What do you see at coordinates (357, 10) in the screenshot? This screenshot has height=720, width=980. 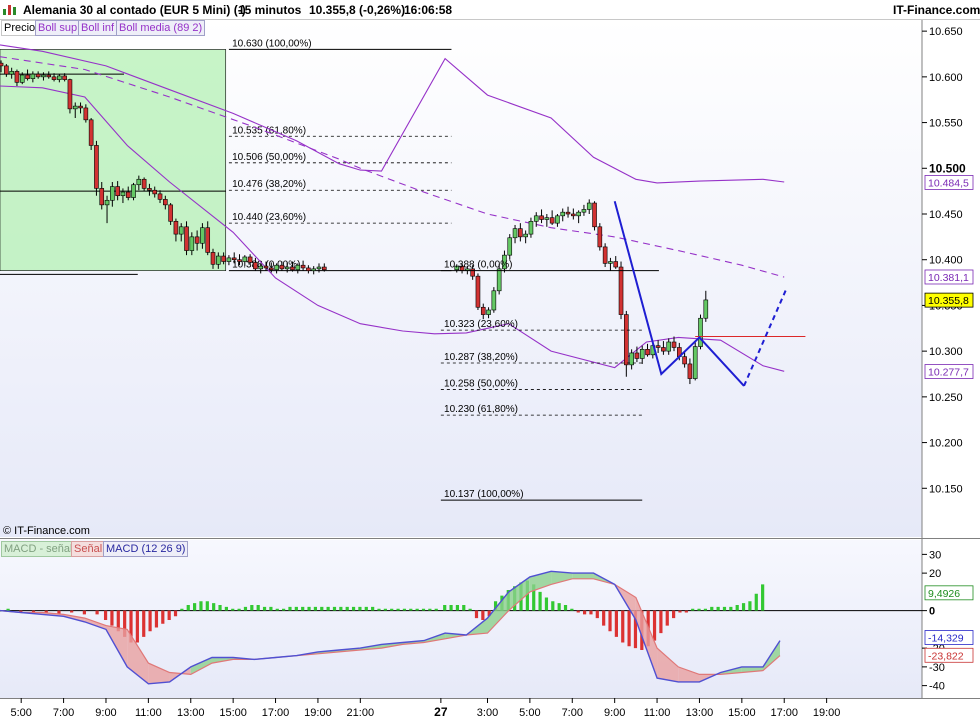 I see `quote-label: 10.355,8 (-0,26%)` at bounding box center [357, 10].